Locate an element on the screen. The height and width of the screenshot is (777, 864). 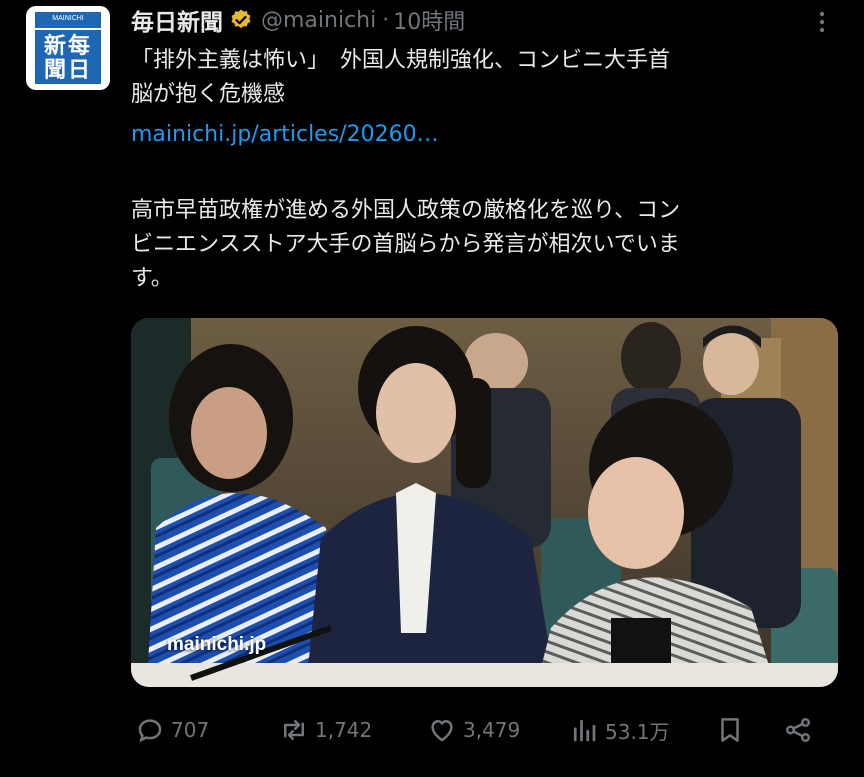
account-avatar: MAINICHI 新每聞日 is located at coordinates (68, 48).